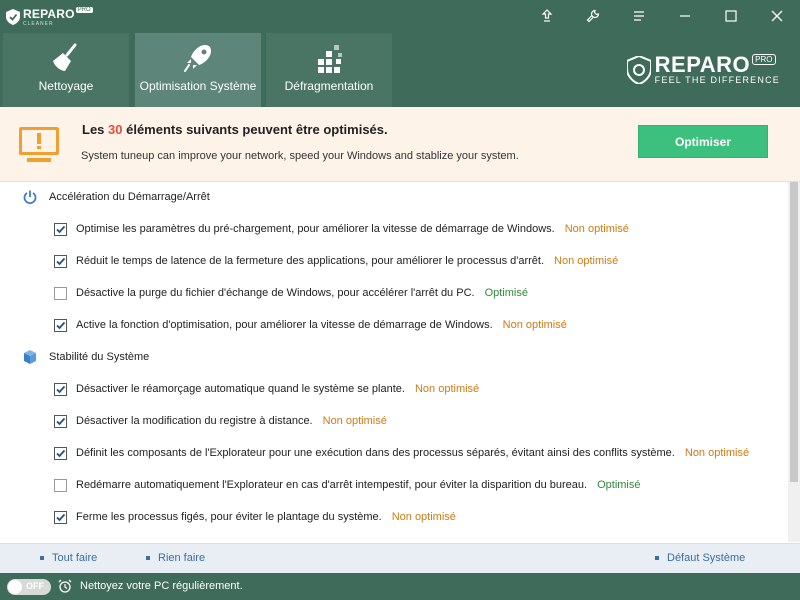 The width and height of the screenshot is (800, 600). Describe the element at coordinates (99, 357) in the screenshot. I see `section-title: Stabilité du Système` at that location.